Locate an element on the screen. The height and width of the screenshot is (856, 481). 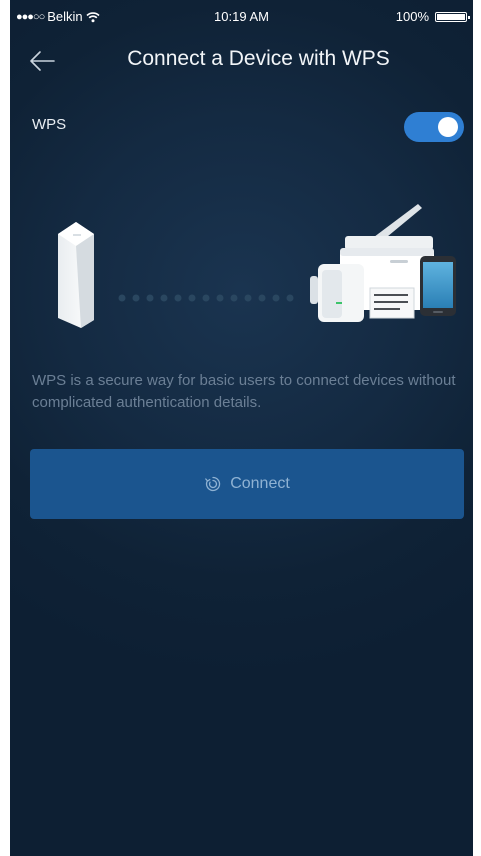
wps-setting-row: WPS is located at coordinates (241, 126).